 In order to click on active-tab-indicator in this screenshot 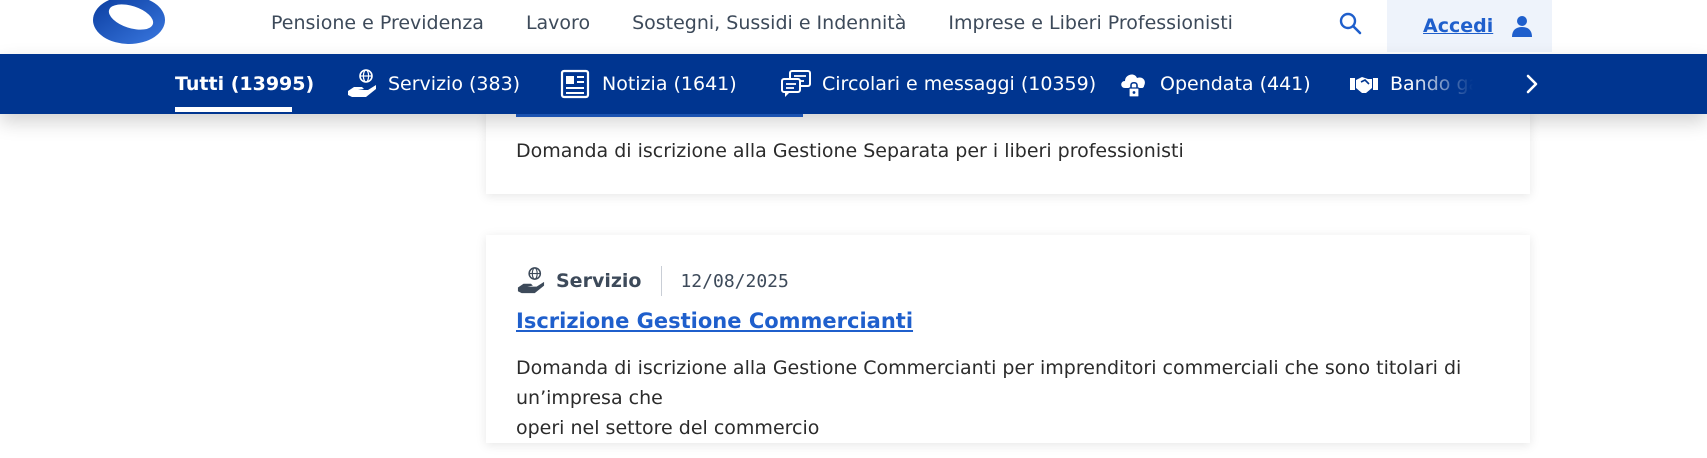, I will do `click(233, 109)`.